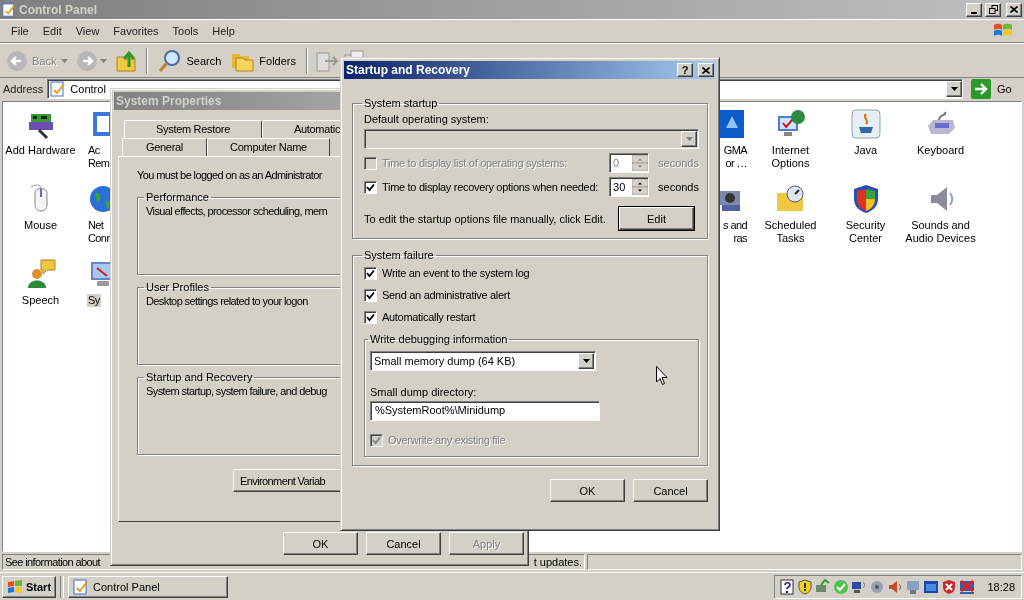  Describe the element at coordinates (164, 147) in the screenshot. I see `tab: General` at that location.